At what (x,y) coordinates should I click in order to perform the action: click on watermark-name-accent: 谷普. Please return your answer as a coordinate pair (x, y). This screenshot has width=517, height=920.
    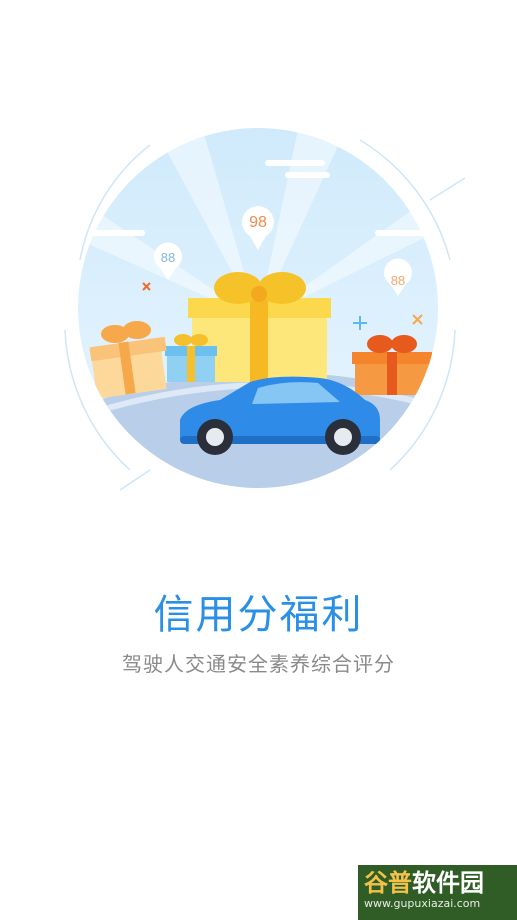
    Looking at the image, I should click on (388, 883).